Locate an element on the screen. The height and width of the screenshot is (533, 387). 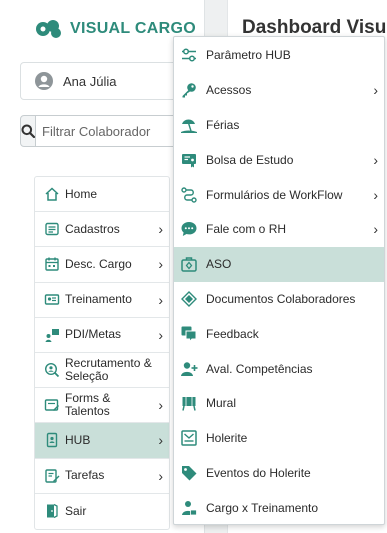
sidebar-item-treinamento: Treinamento › is located at coordinates (102, 300).